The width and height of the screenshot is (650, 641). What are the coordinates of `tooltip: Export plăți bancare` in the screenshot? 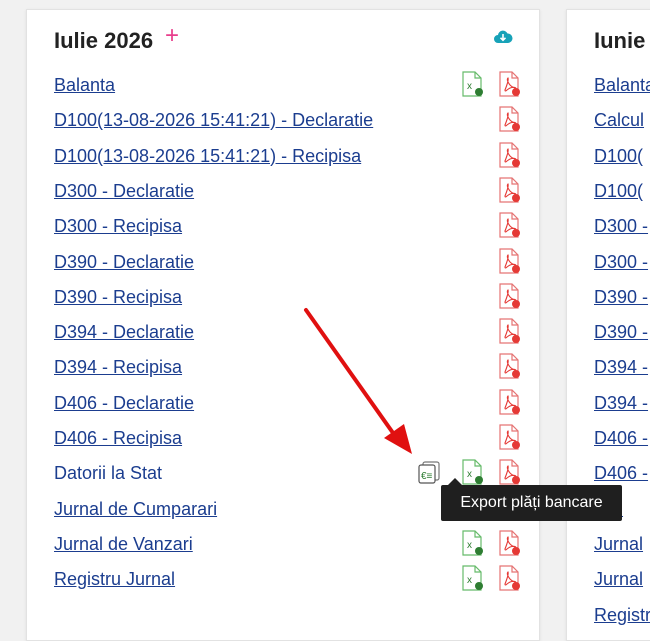 It's located at (531, 503).